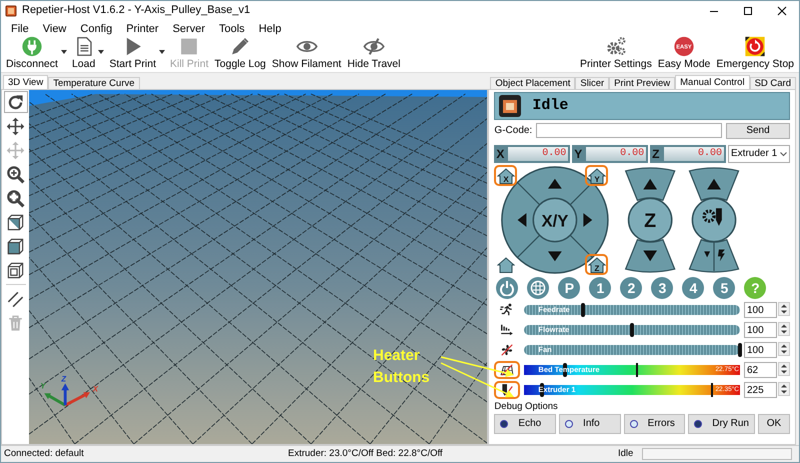 This screenshot has width=800, height=463. Describe the element at coordinates (510, 106) in the screenshot. I see `printer-logo-icon` at that location.